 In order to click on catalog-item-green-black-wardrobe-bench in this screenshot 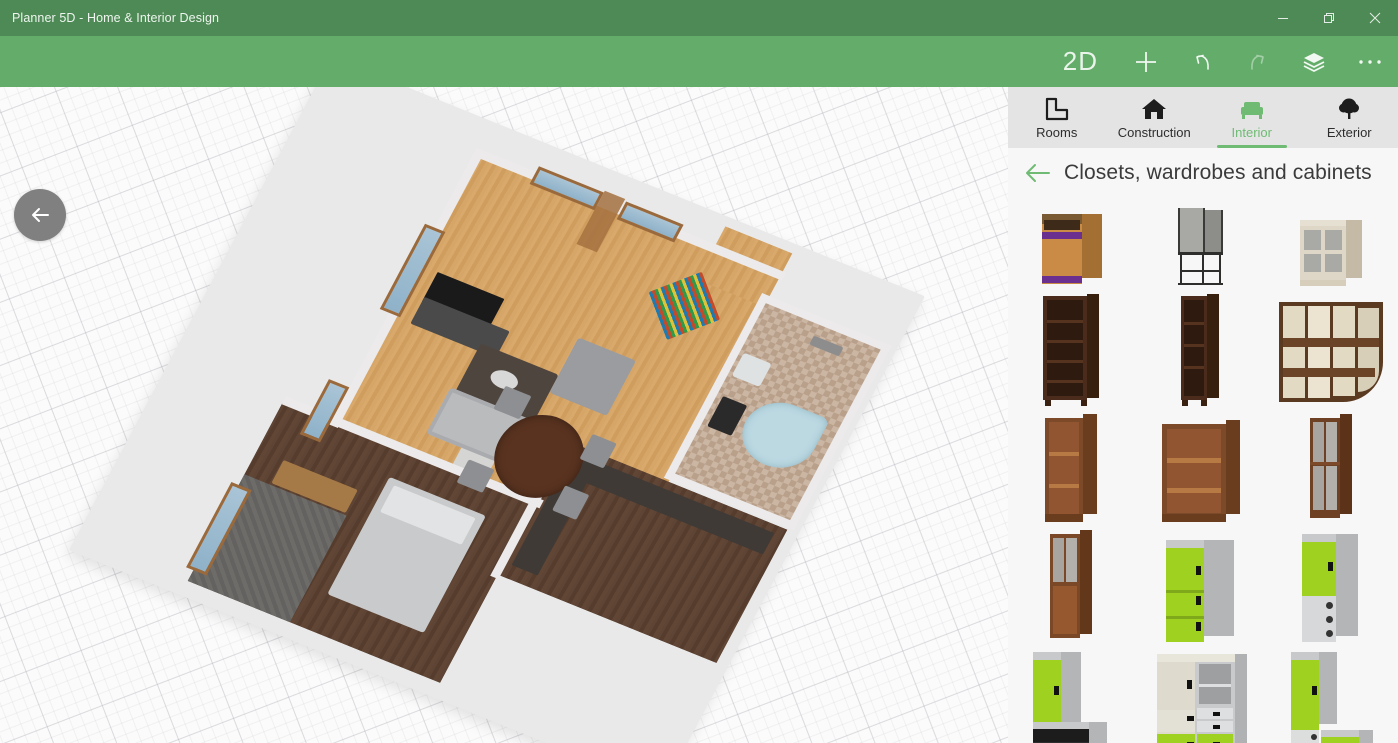, I will do `click(1073, 693)`.